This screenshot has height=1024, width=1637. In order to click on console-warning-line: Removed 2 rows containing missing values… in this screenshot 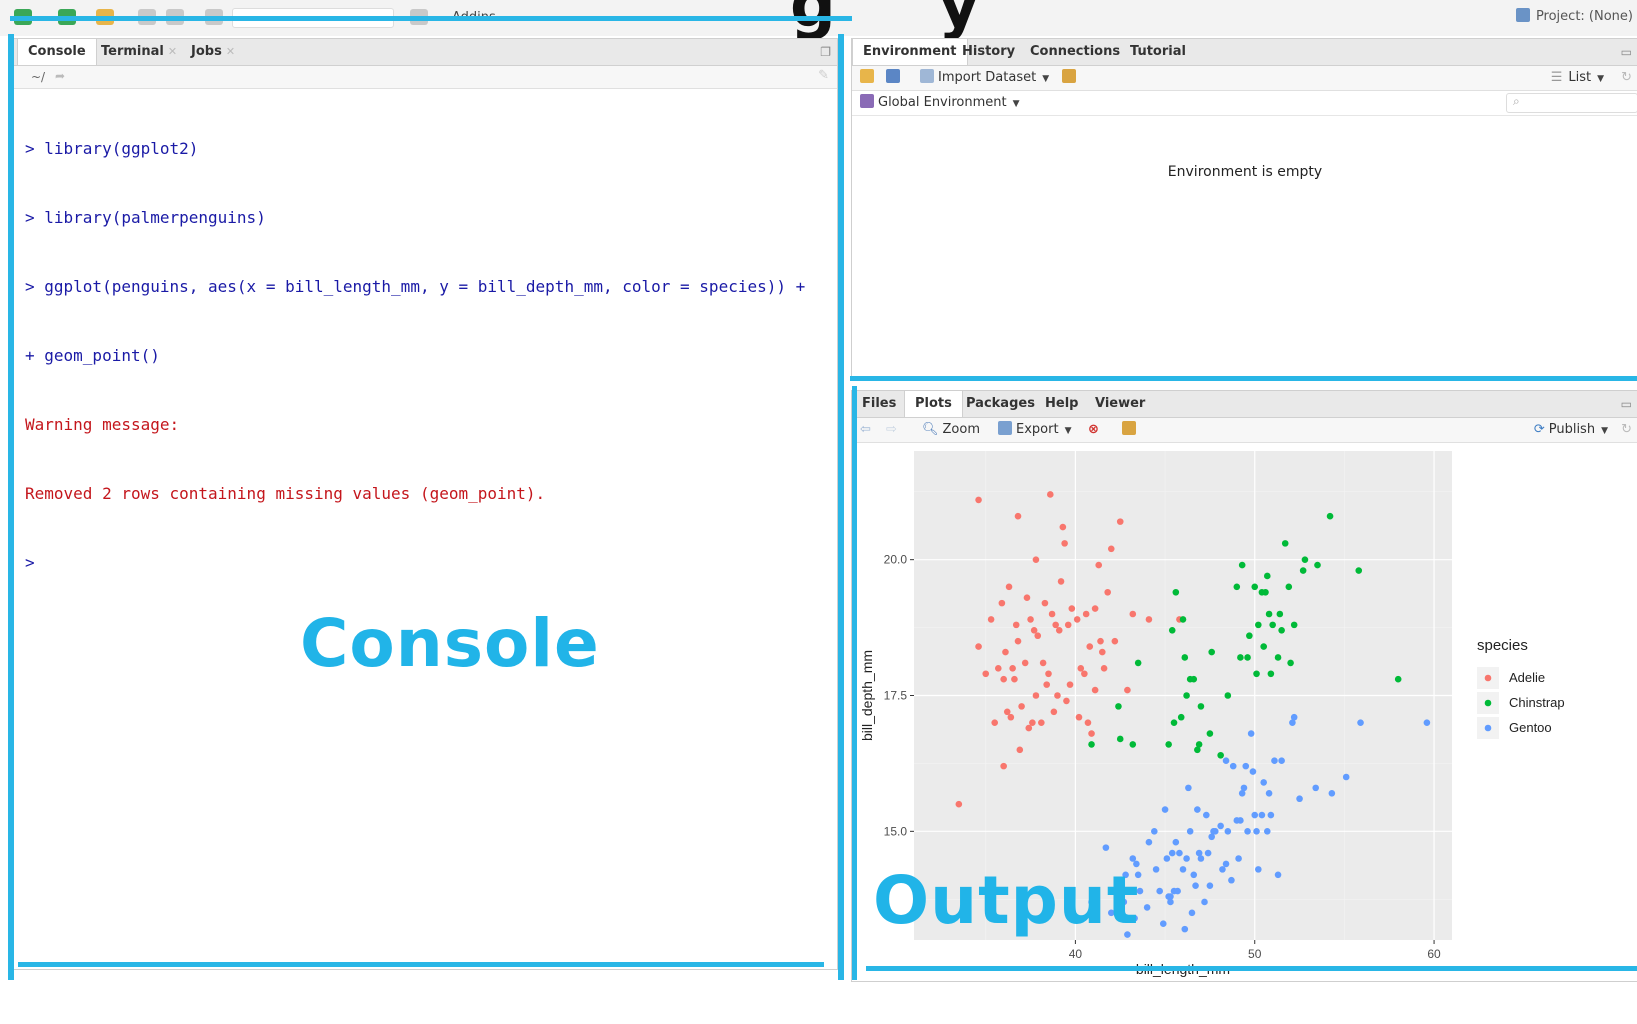, I will do `click(285, 493)`.